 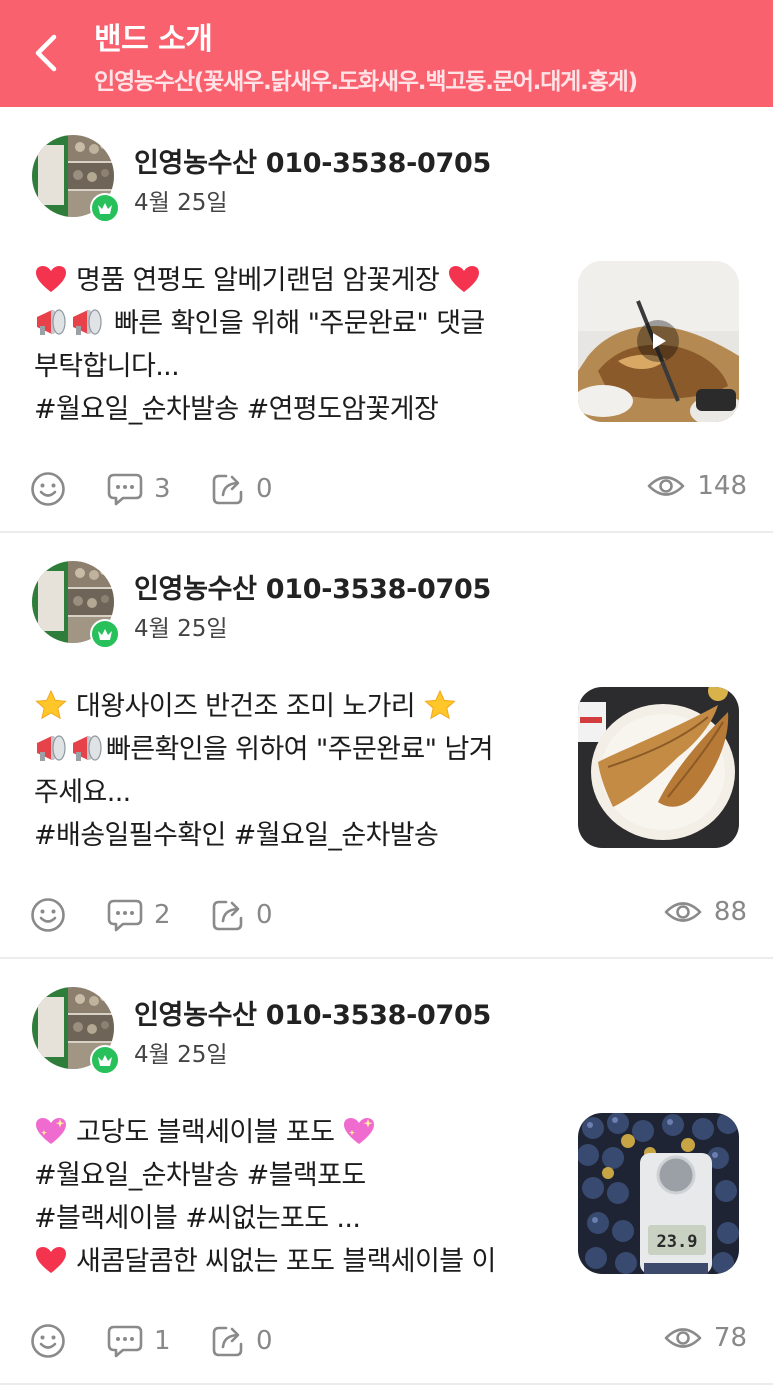 What do you see at coordinates (366, 82) in the screenshot?
I see `band-name: 인영농수산(꽃새우.닭새우.도화새우.백고동.문어.대게.홍게)` at bounding box center [366, 82].